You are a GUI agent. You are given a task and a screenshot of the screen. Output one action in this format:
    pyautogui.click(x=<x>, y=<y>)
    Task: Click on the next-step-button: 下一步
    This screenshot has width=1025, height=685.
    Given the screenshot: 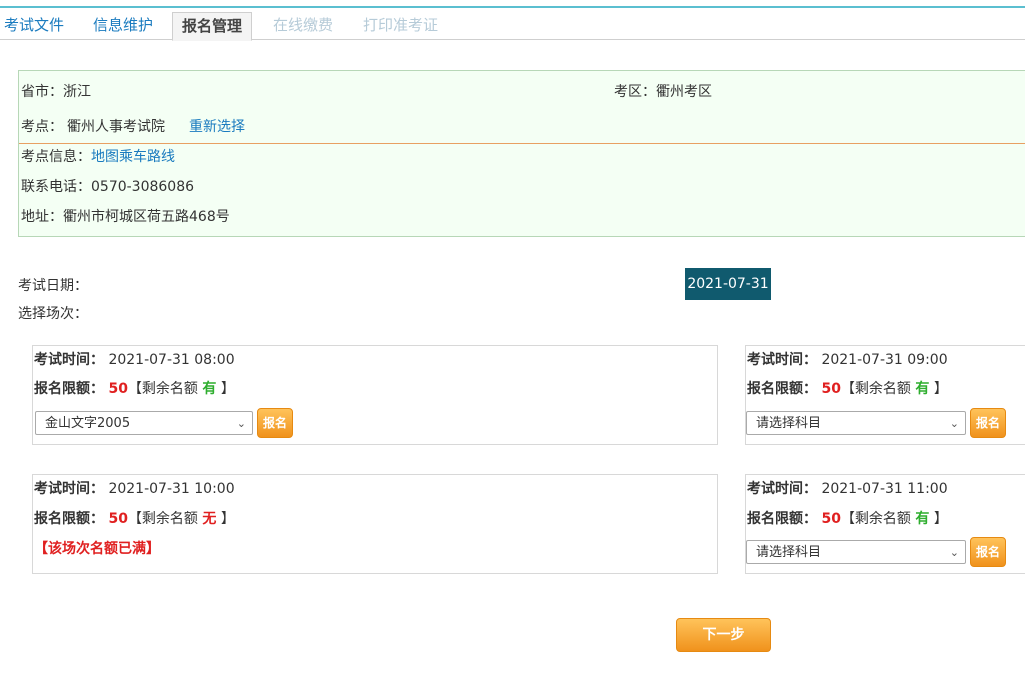 What is the action you would take?
    pyautogui.click(x=723, y=635)
    